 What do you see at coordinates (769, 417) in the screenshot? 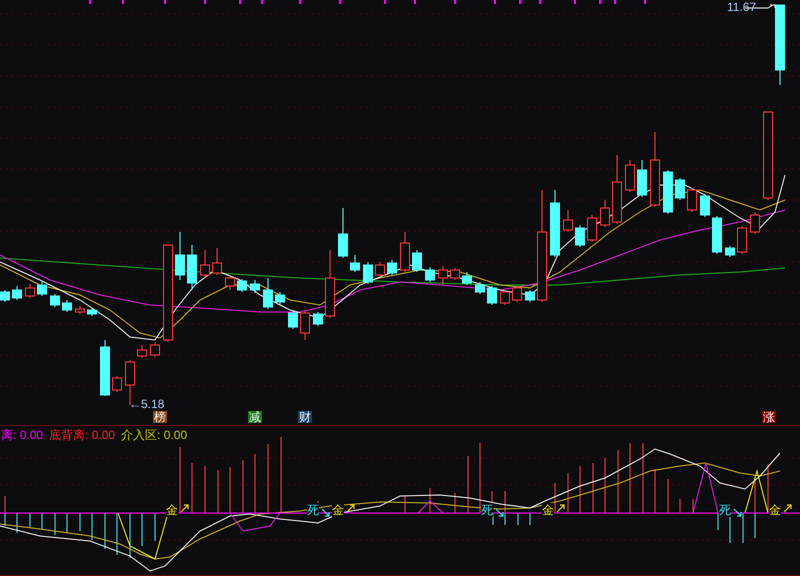
I see `event-tag: 涨` at bounding box center [769, 417].